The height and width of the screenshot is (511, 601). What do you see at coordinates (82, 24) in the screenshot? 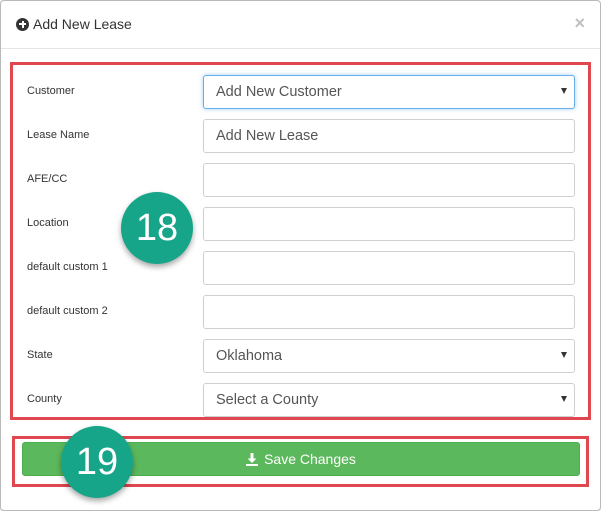
I see `modal-title-text: Add New Lease` at bounding box center [82, 24].